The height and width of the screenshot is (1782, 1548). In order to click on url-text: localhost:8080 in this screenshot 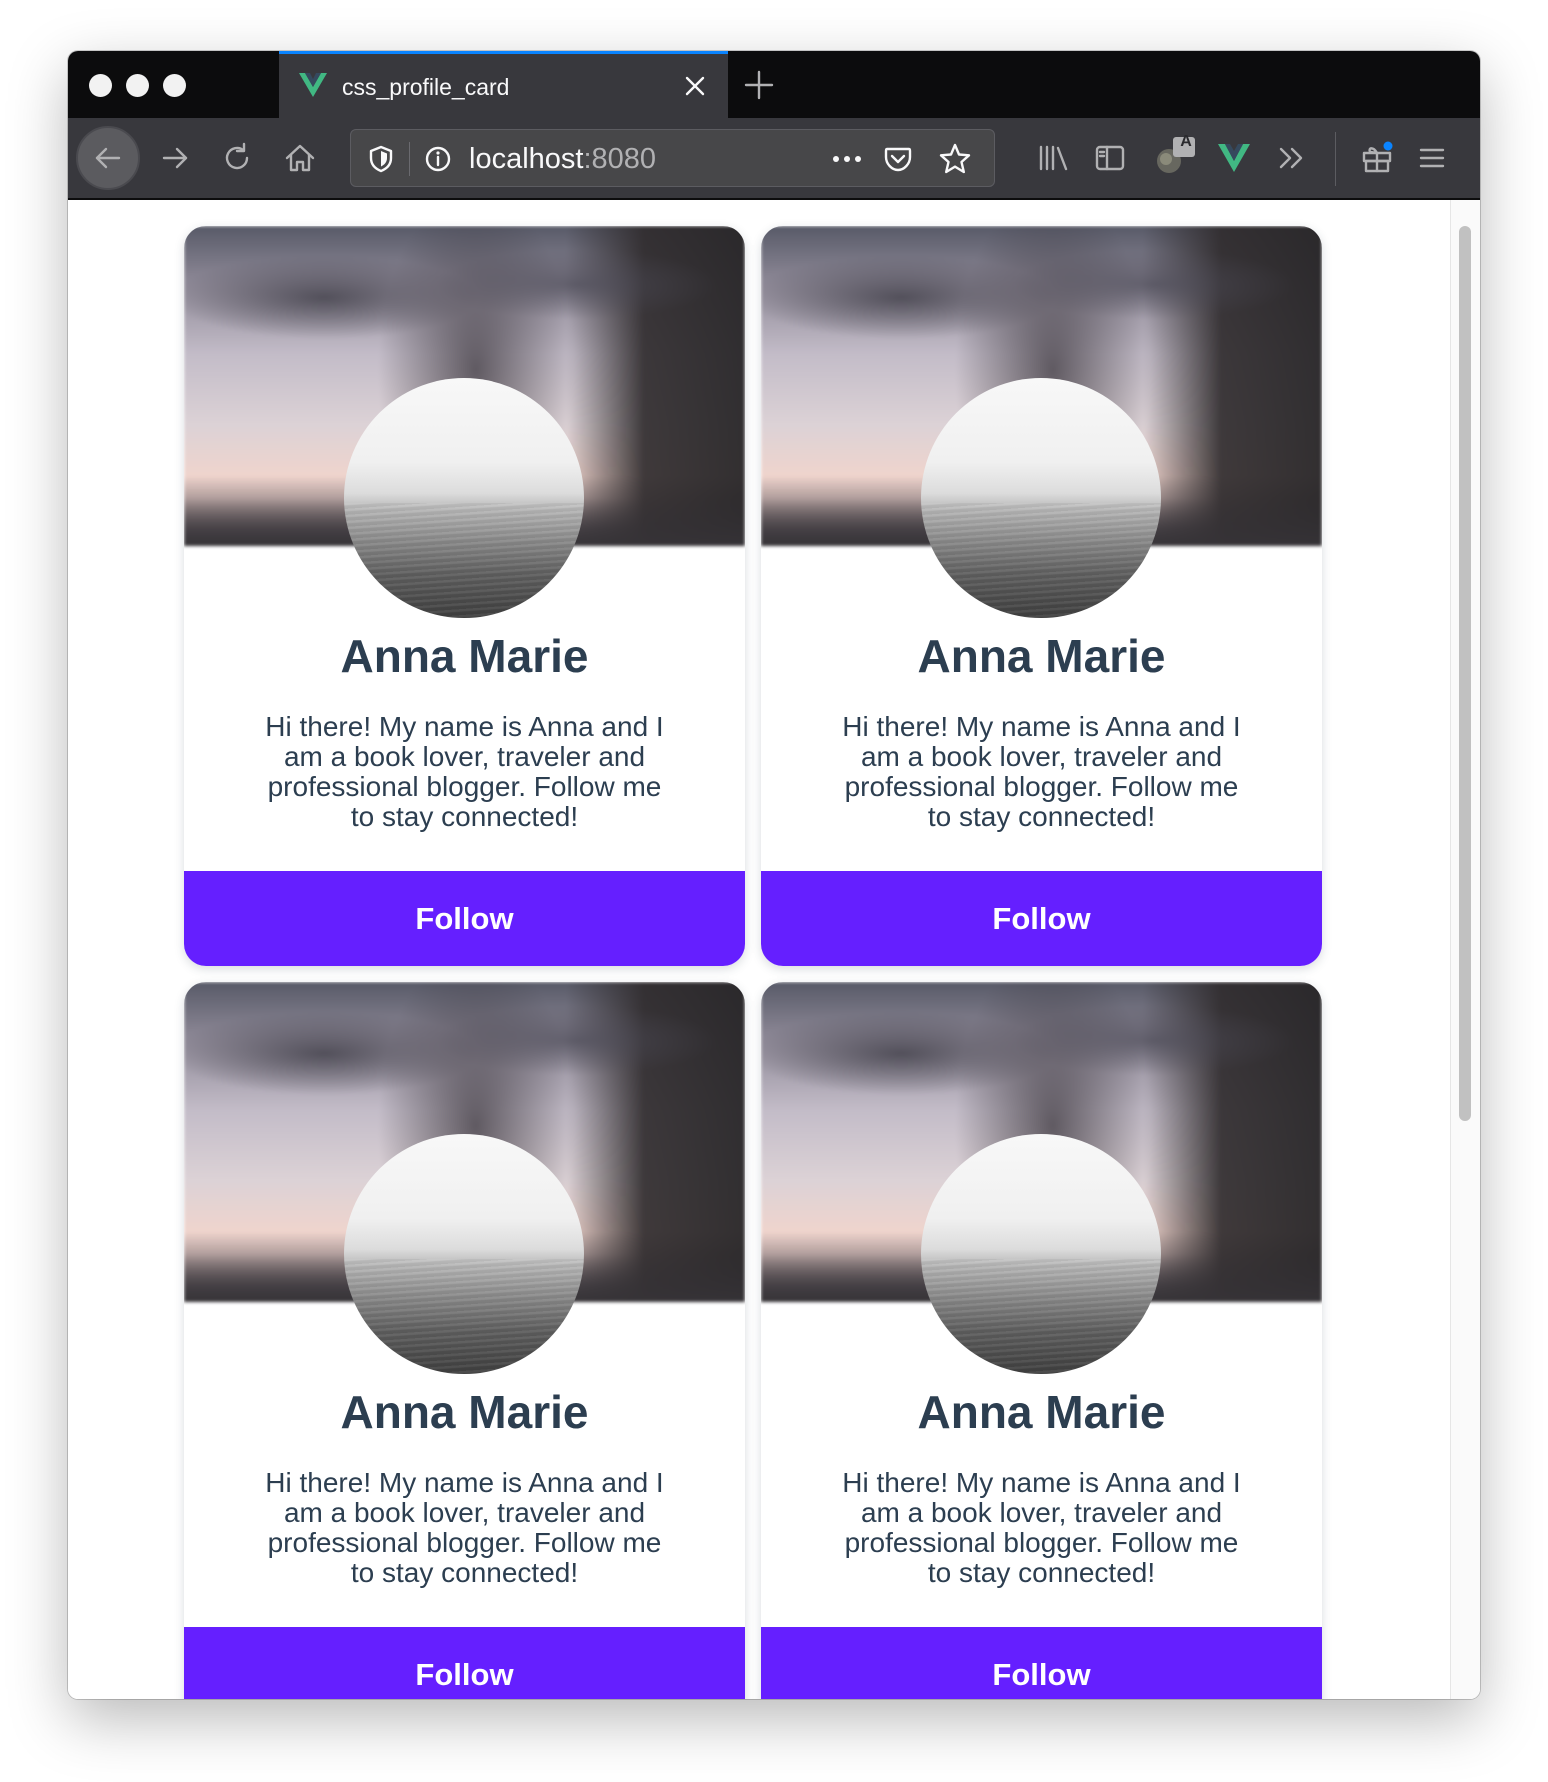, I will do `click(562, 159)`.